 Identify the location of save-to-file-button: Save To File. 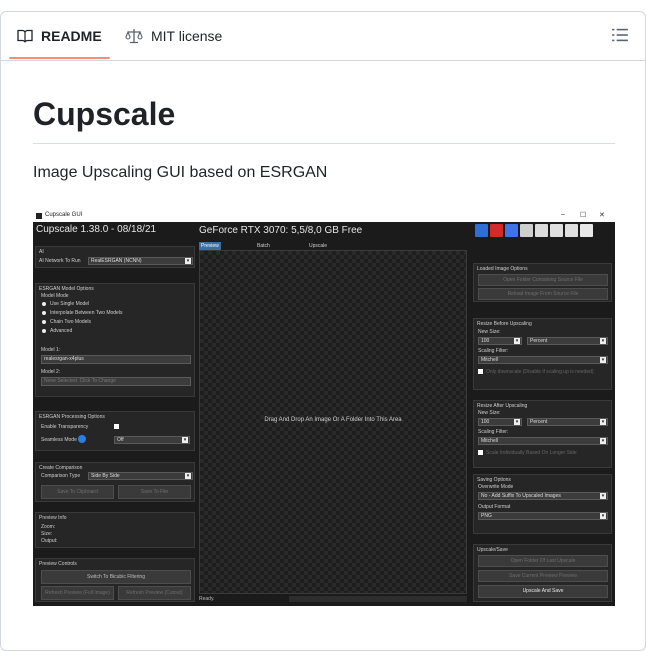
(154, 492).